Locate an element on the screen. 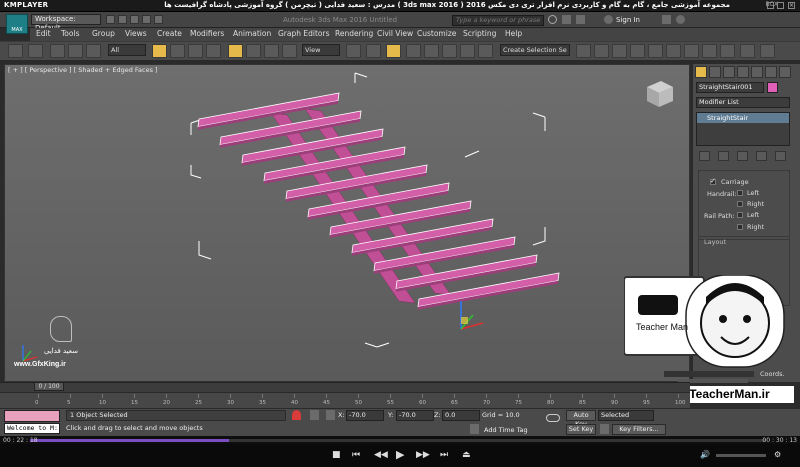 The image size is (800, 467). stop-icon: ■ is located at coordinates (336, 455).